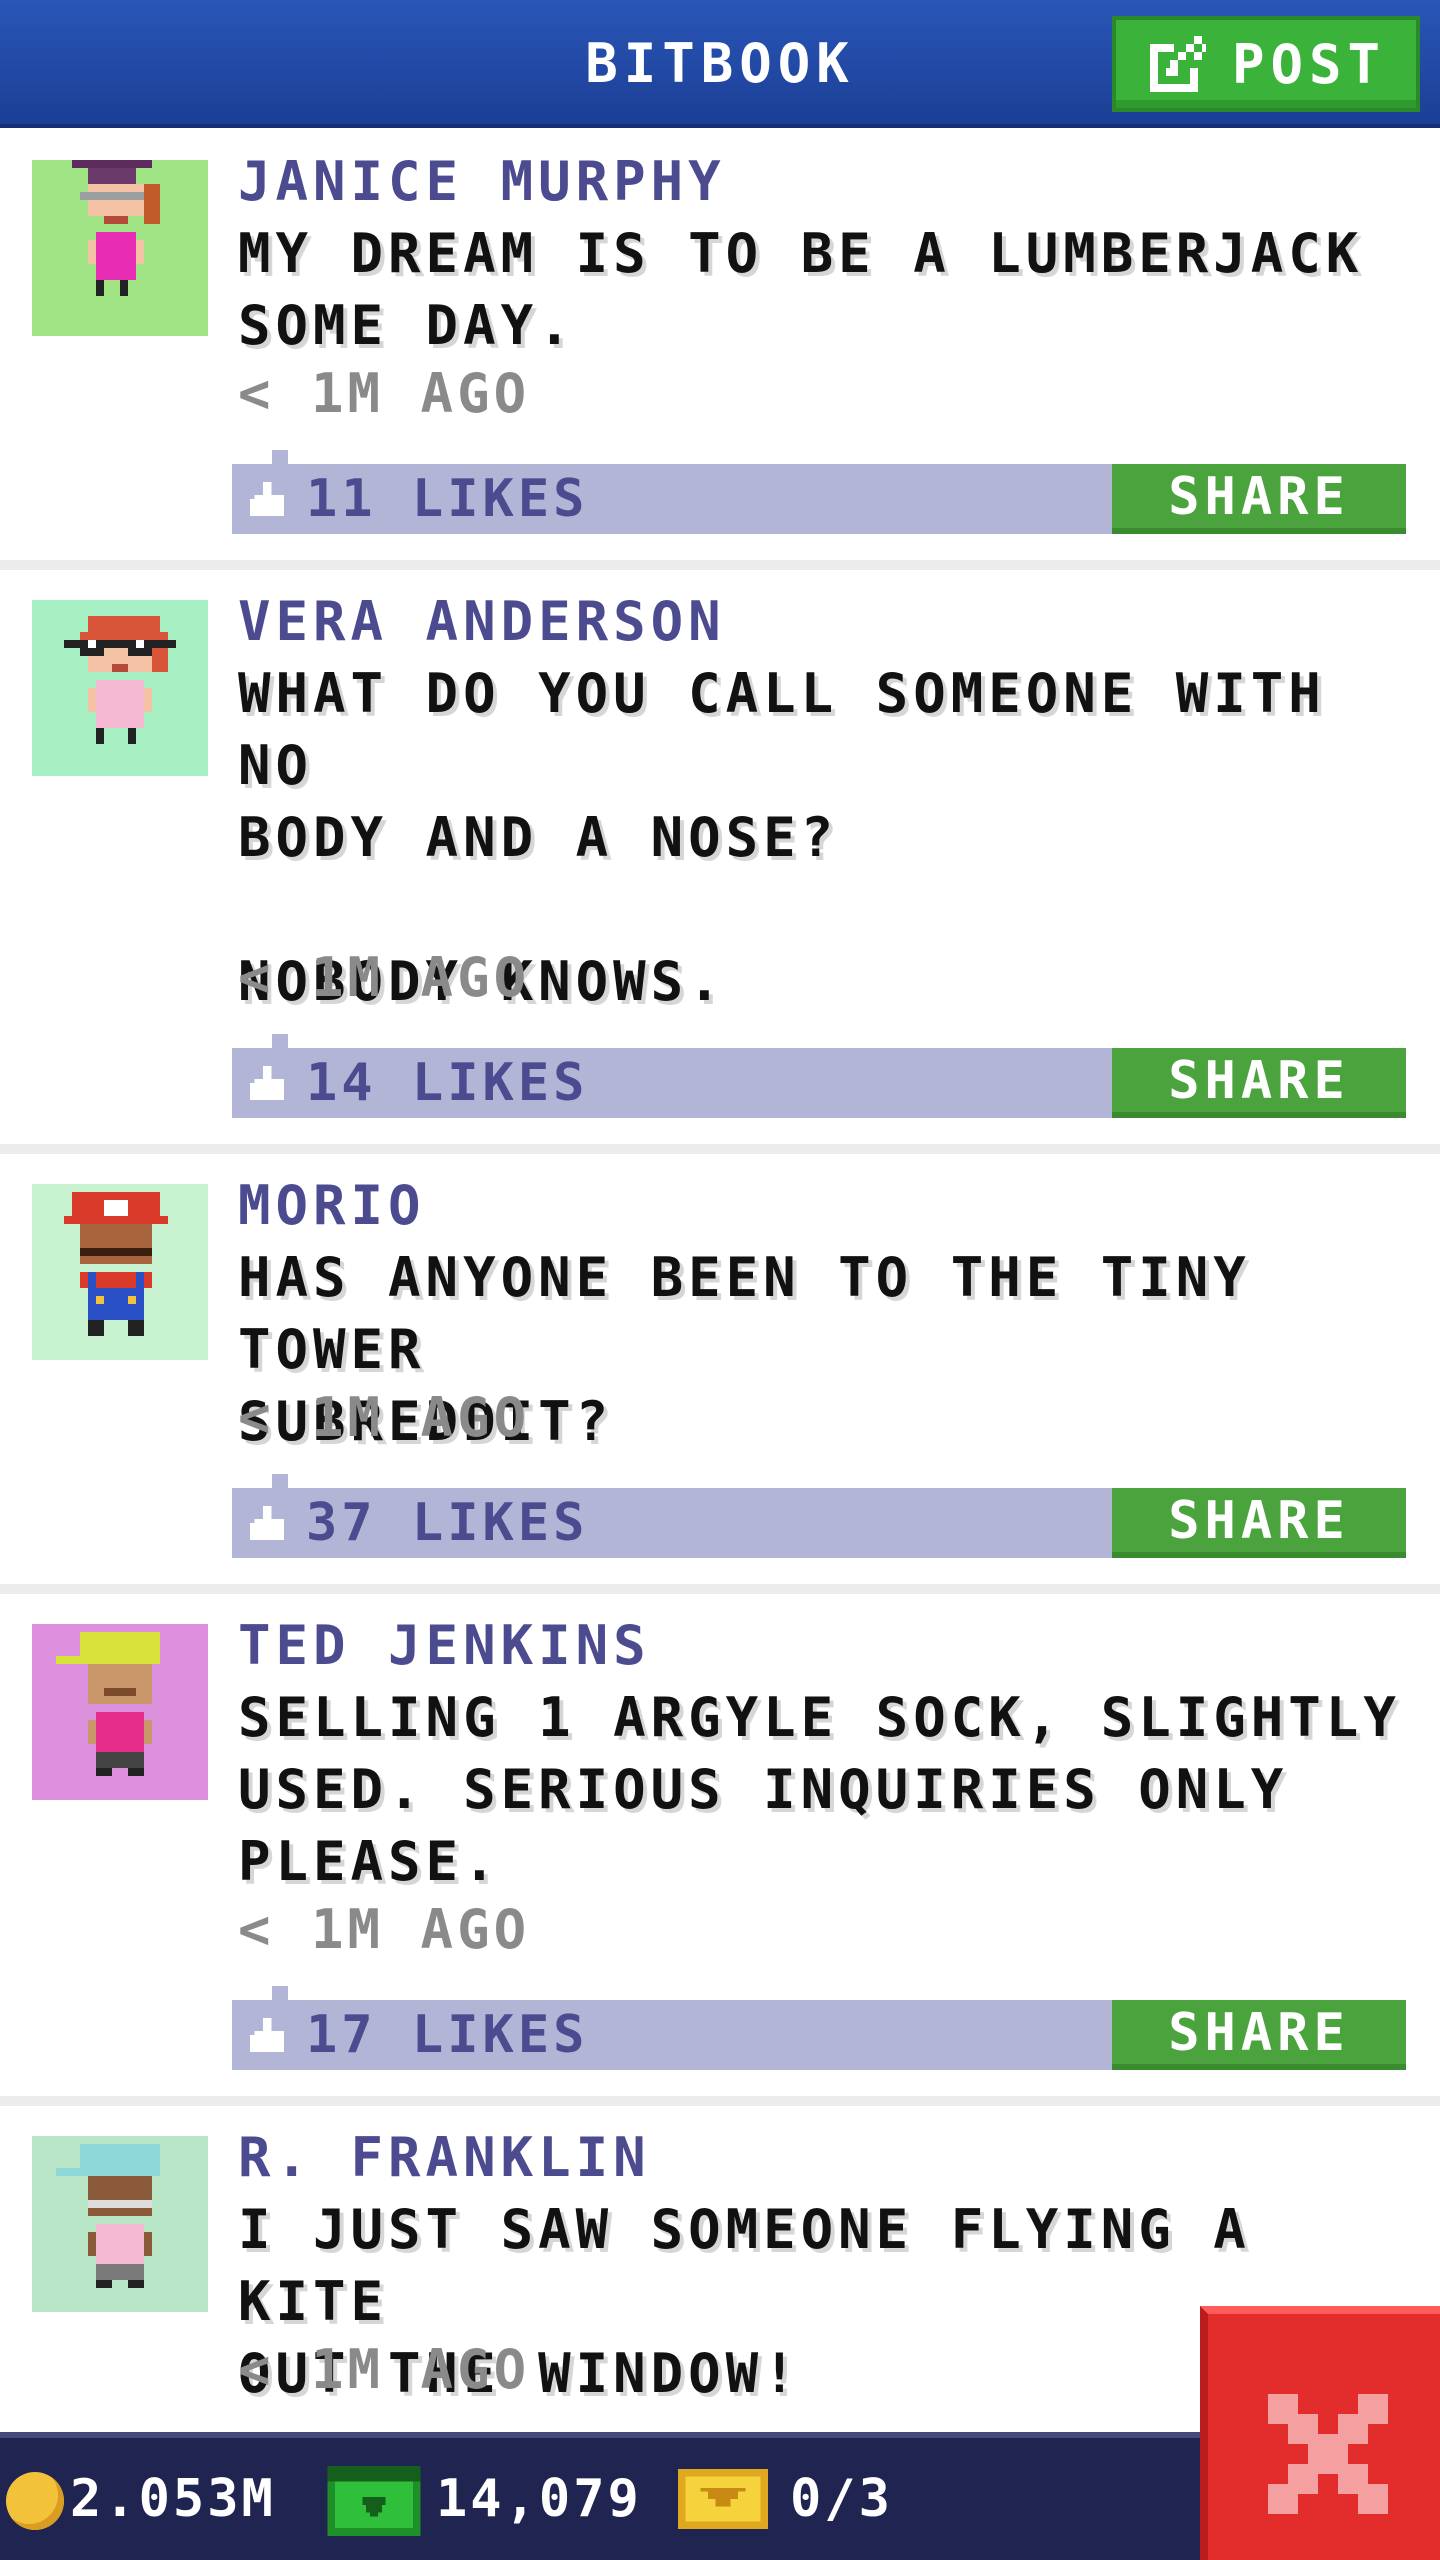  I want to click on like-bar: 37 LIKES SHARE, so click(819, 1516).